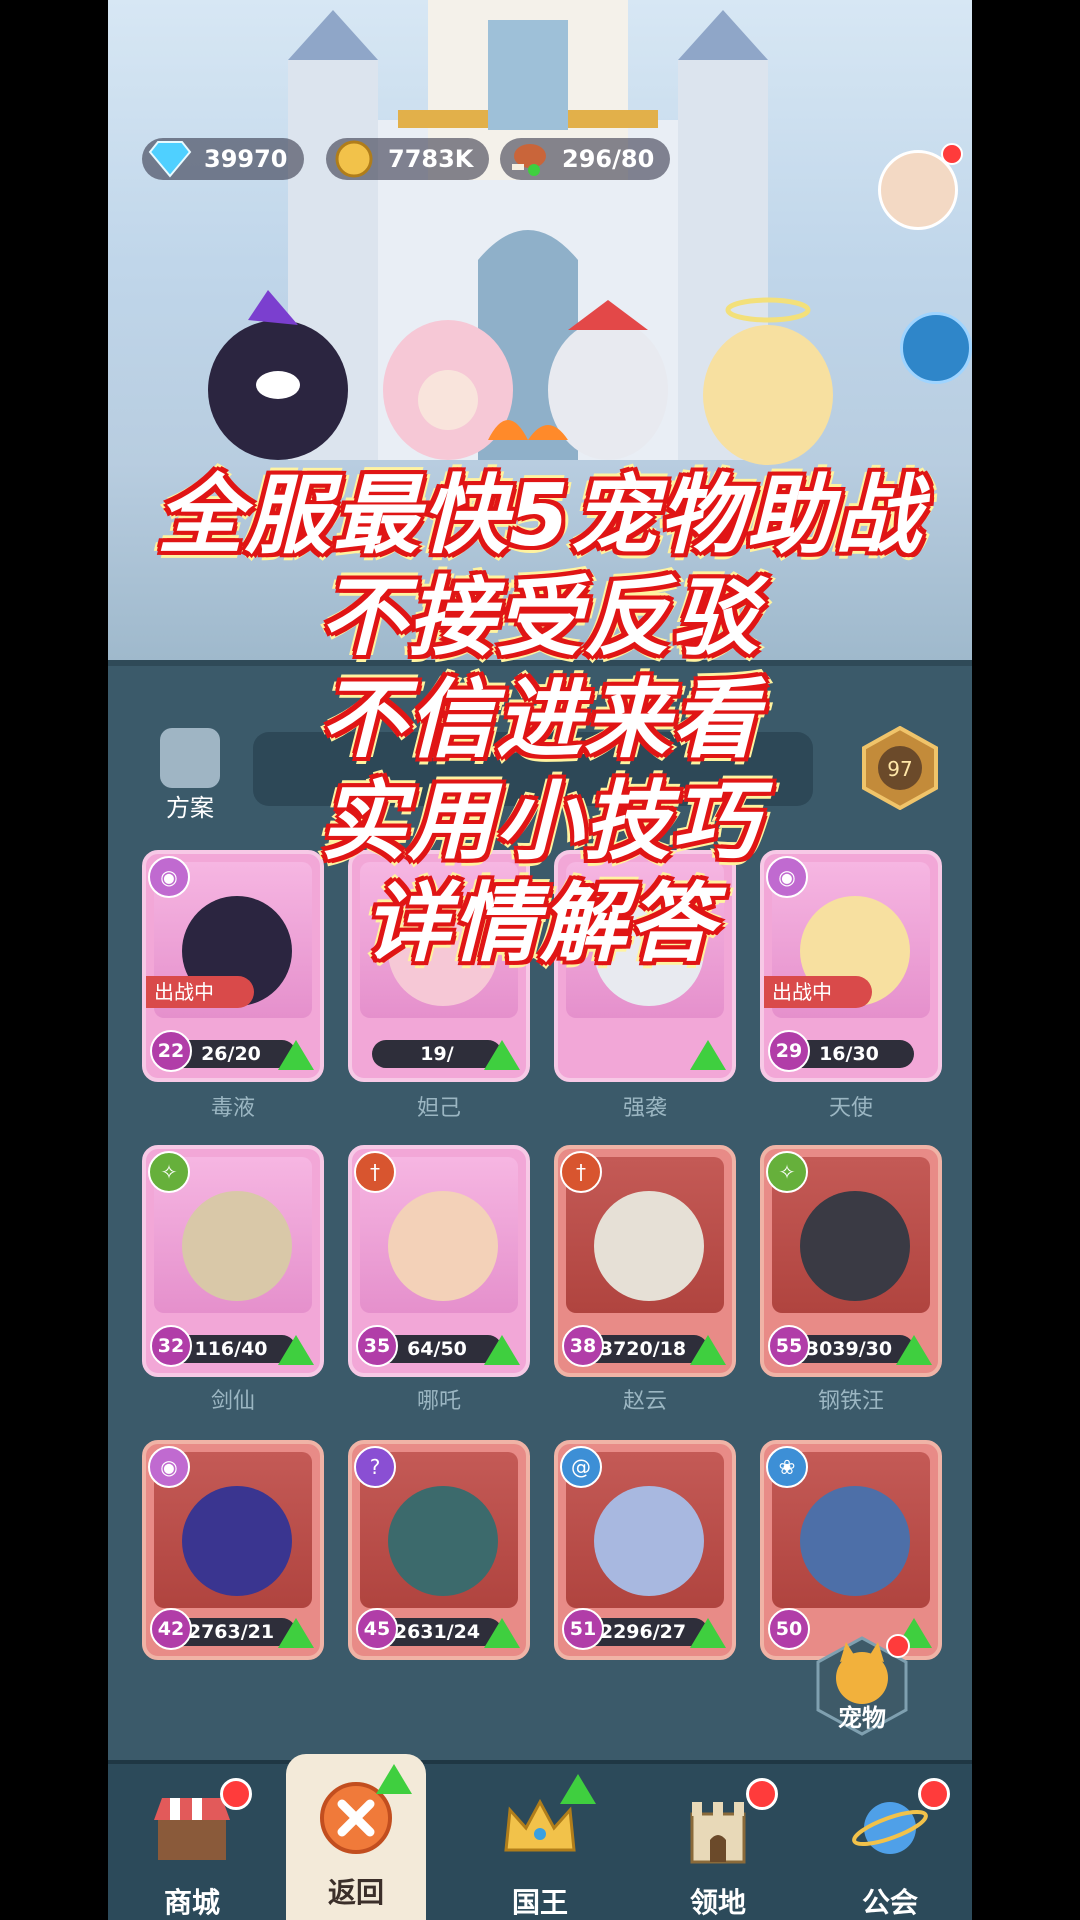  I want to click on pet-level: 50, so click(789, 1629).